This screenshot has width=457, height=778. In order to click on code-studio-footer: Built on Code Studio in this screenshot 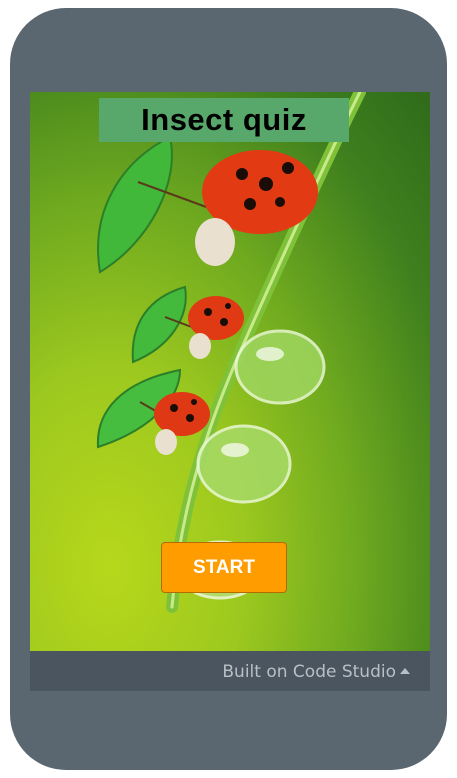, I will do `click(230, 671)`.